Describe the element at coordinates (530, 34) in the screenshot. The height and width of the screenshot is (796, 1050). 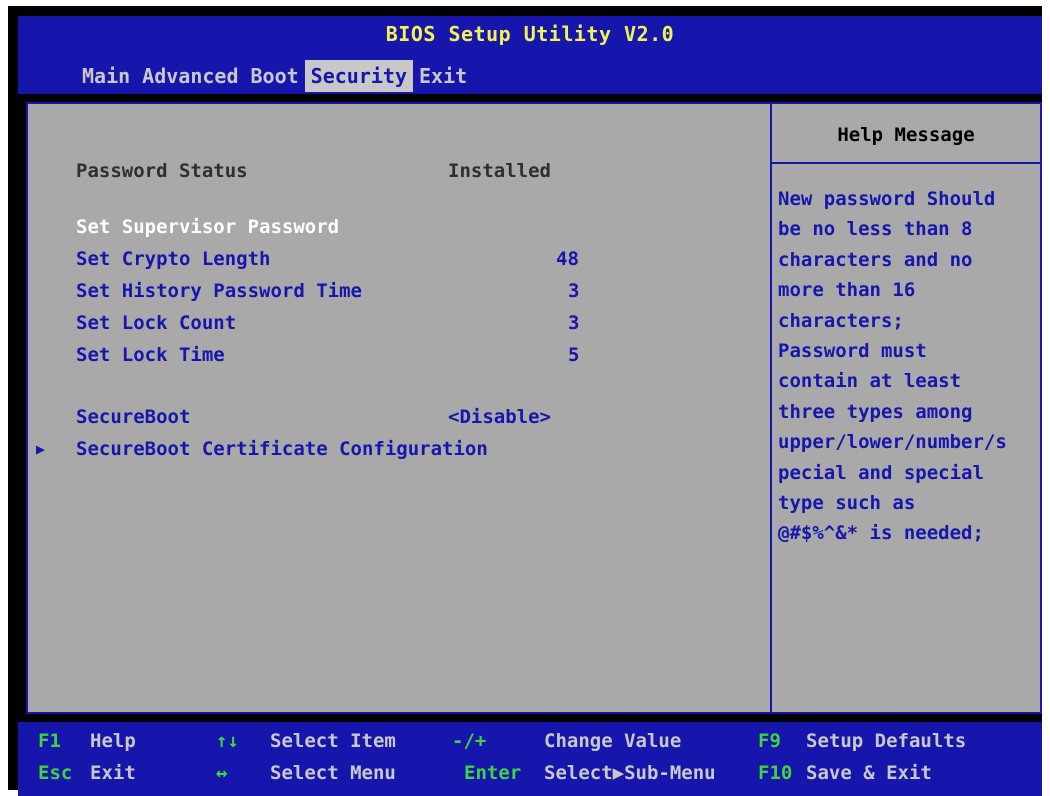
I see `bios-title: BIOS Setup Utility V2.0` at that location.